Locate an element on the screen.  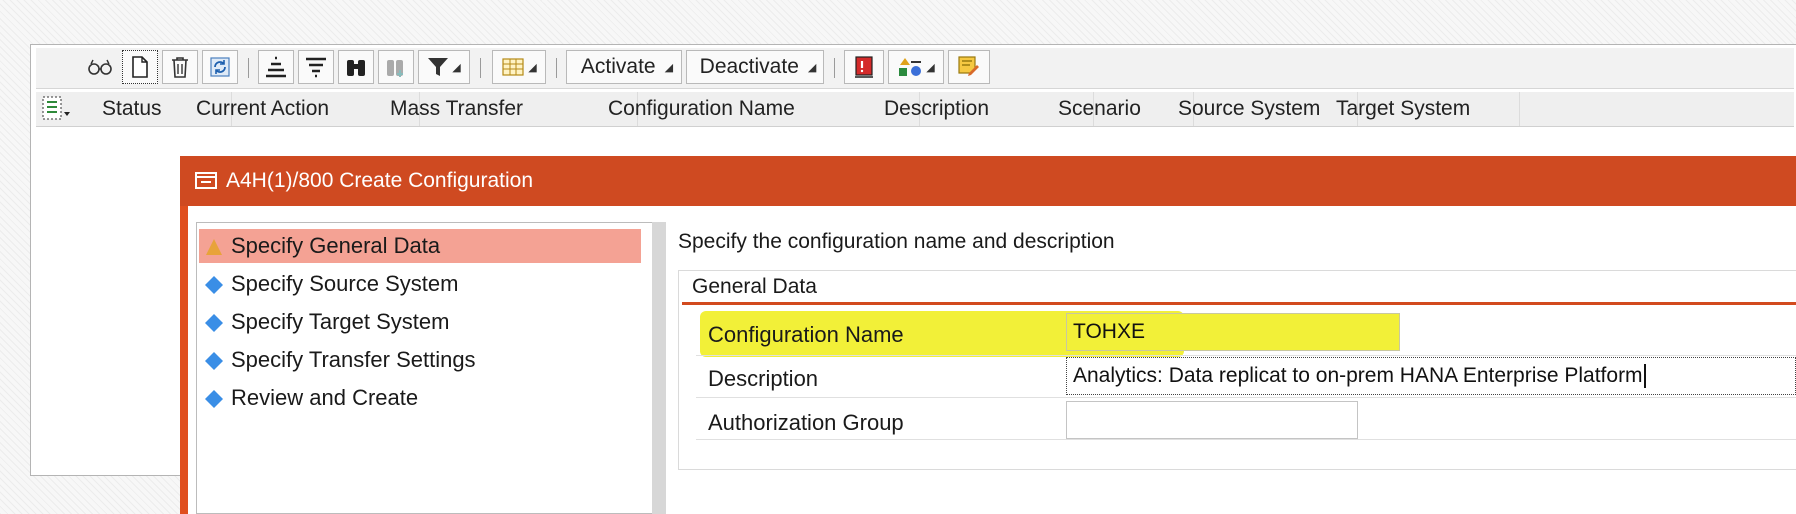
col-configuration-name: Configuration Name is located at coordinates (761, 109).